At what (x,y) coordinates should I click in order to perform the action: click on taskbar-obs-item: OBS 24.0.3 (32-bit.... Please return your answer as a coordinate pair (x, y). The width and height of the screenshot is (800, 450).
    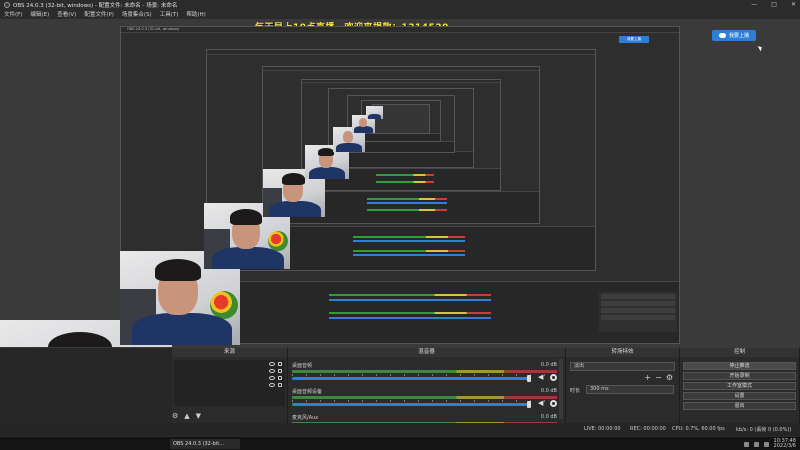
    Looking at the image, I should click on (205, 444).